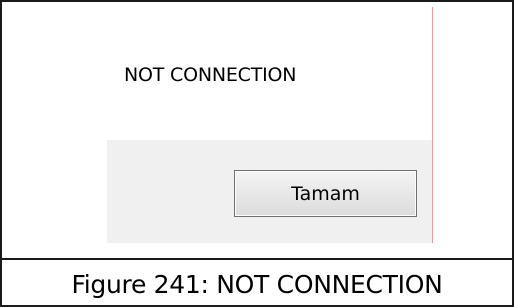 The width and height of the screenshot is (514, 307). What do you see at coordinates (325, 193) in the screenshot?
I see `ok-button: Tamam` at bounding box center [325, 193].